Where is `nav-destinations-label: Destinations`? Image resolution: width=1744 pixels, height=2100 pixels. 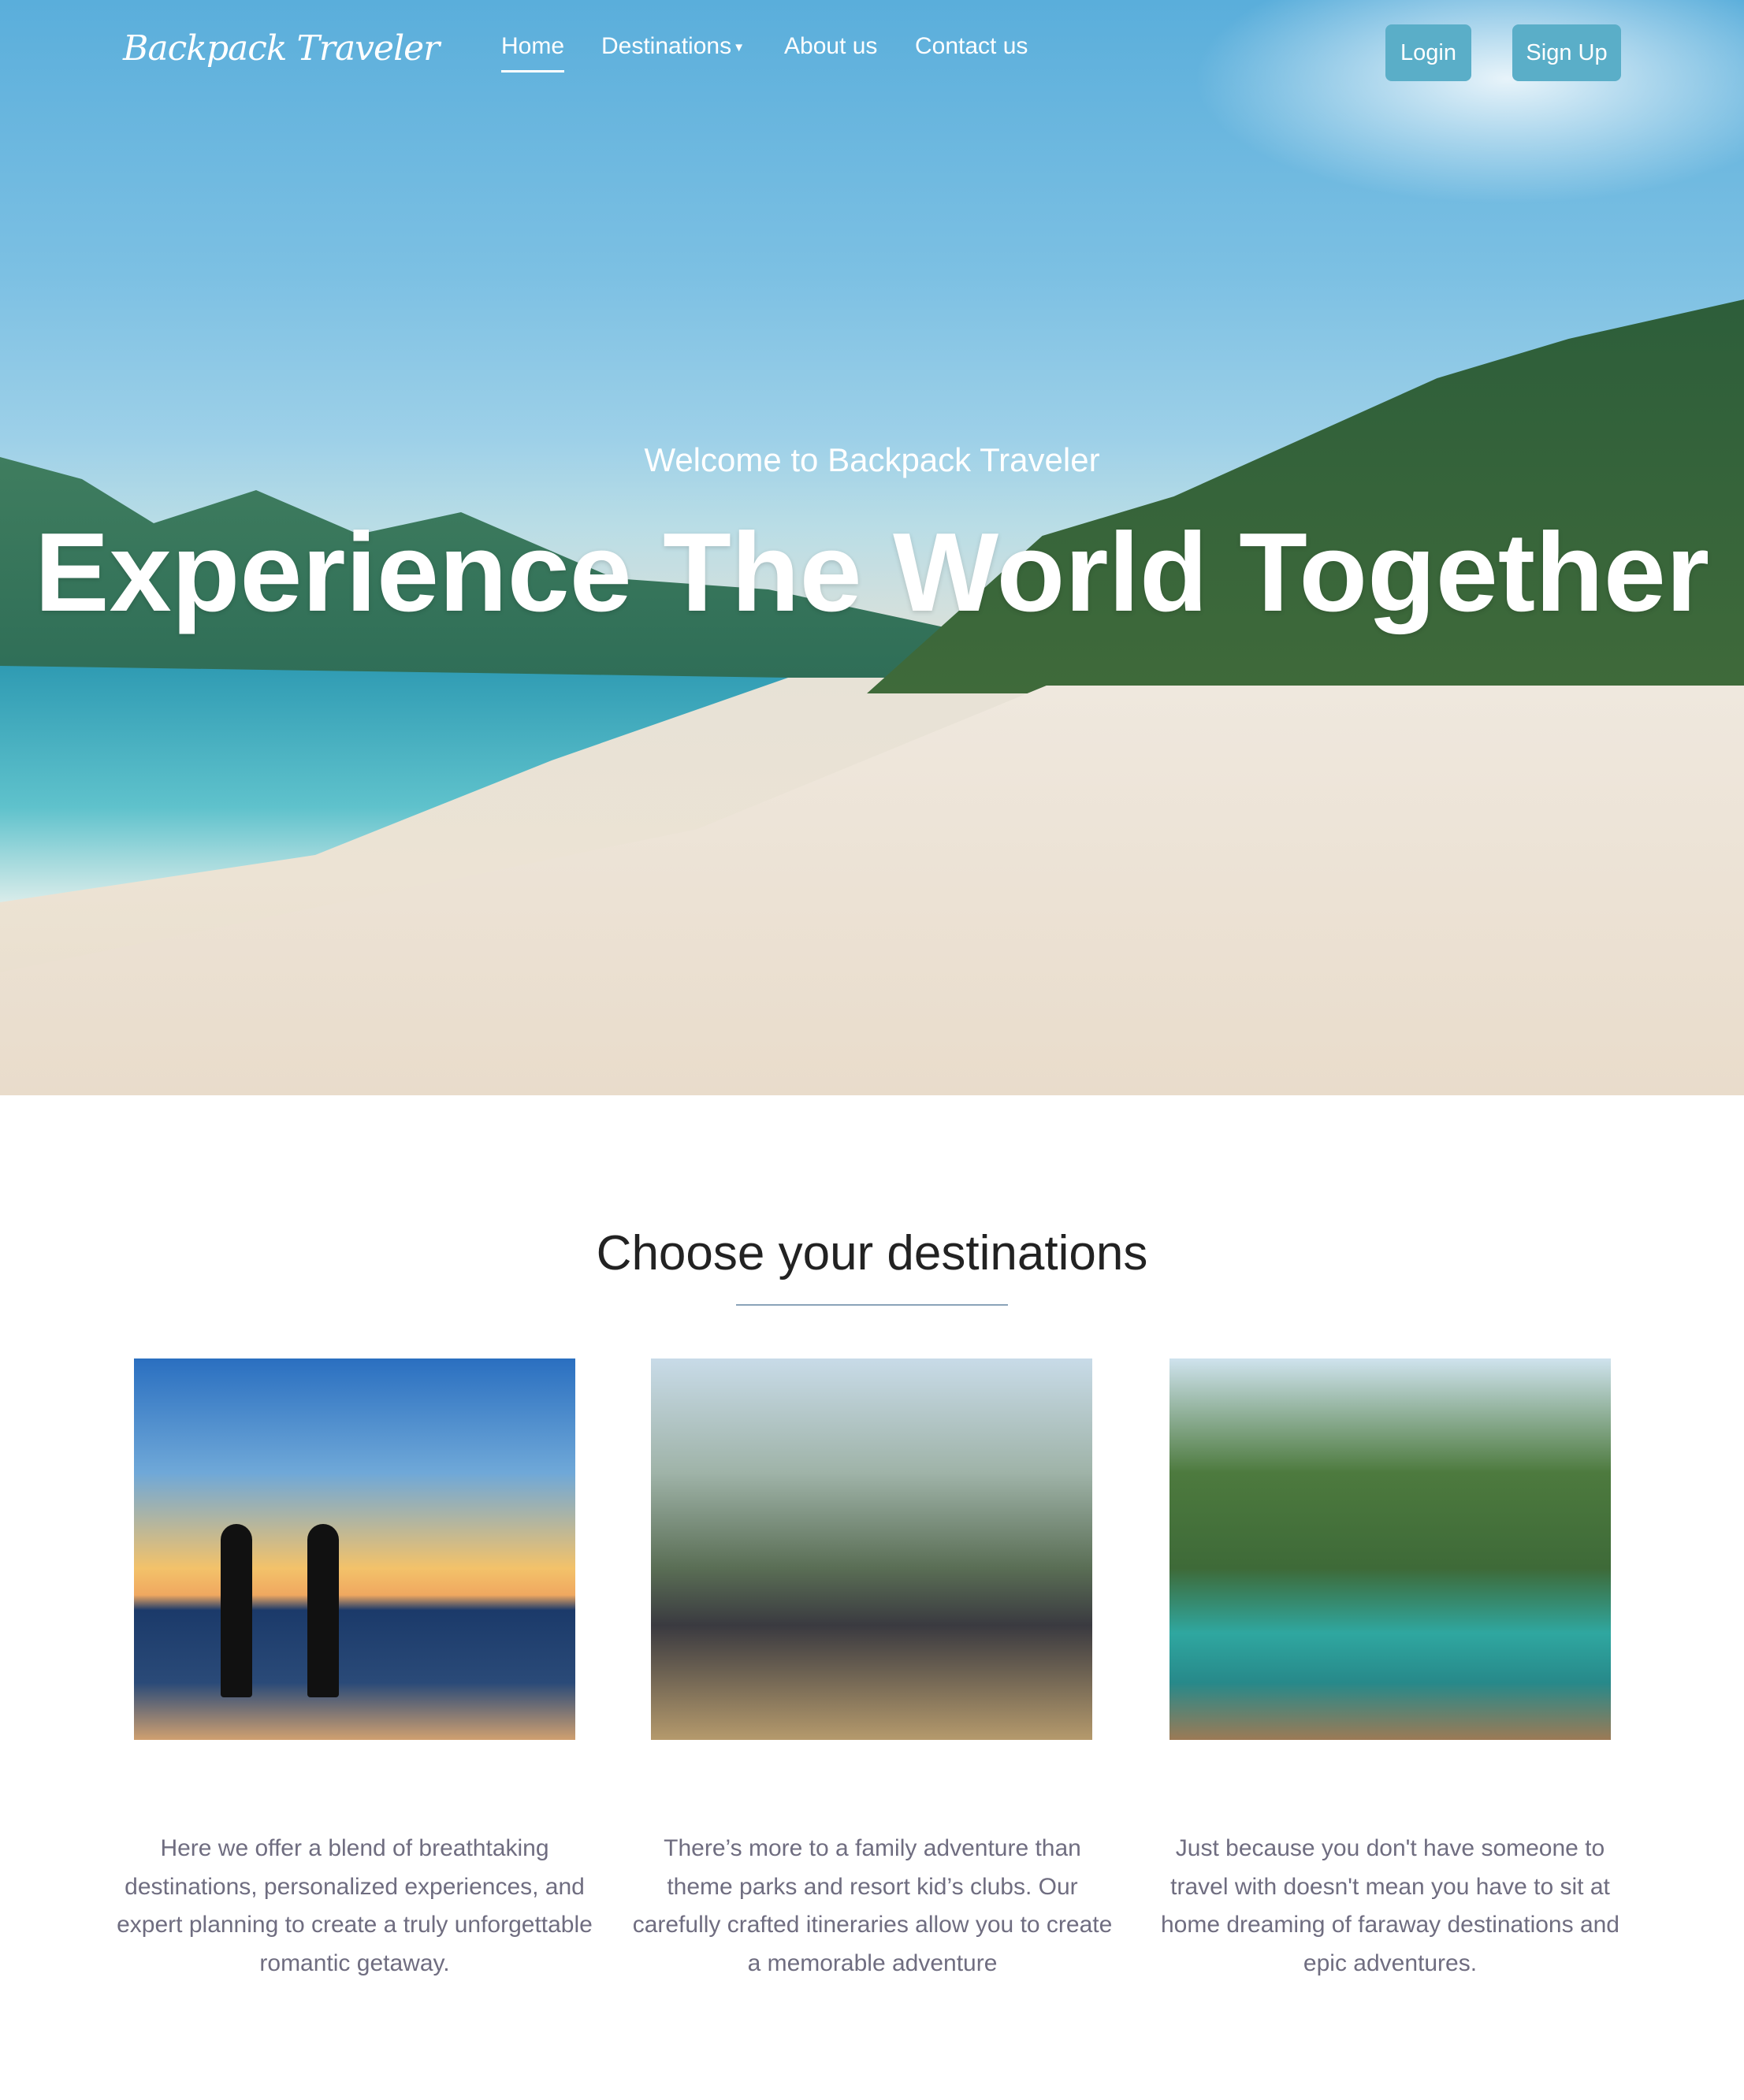
nav-destinations-label: Destinations is located at coordinates (666, 46).